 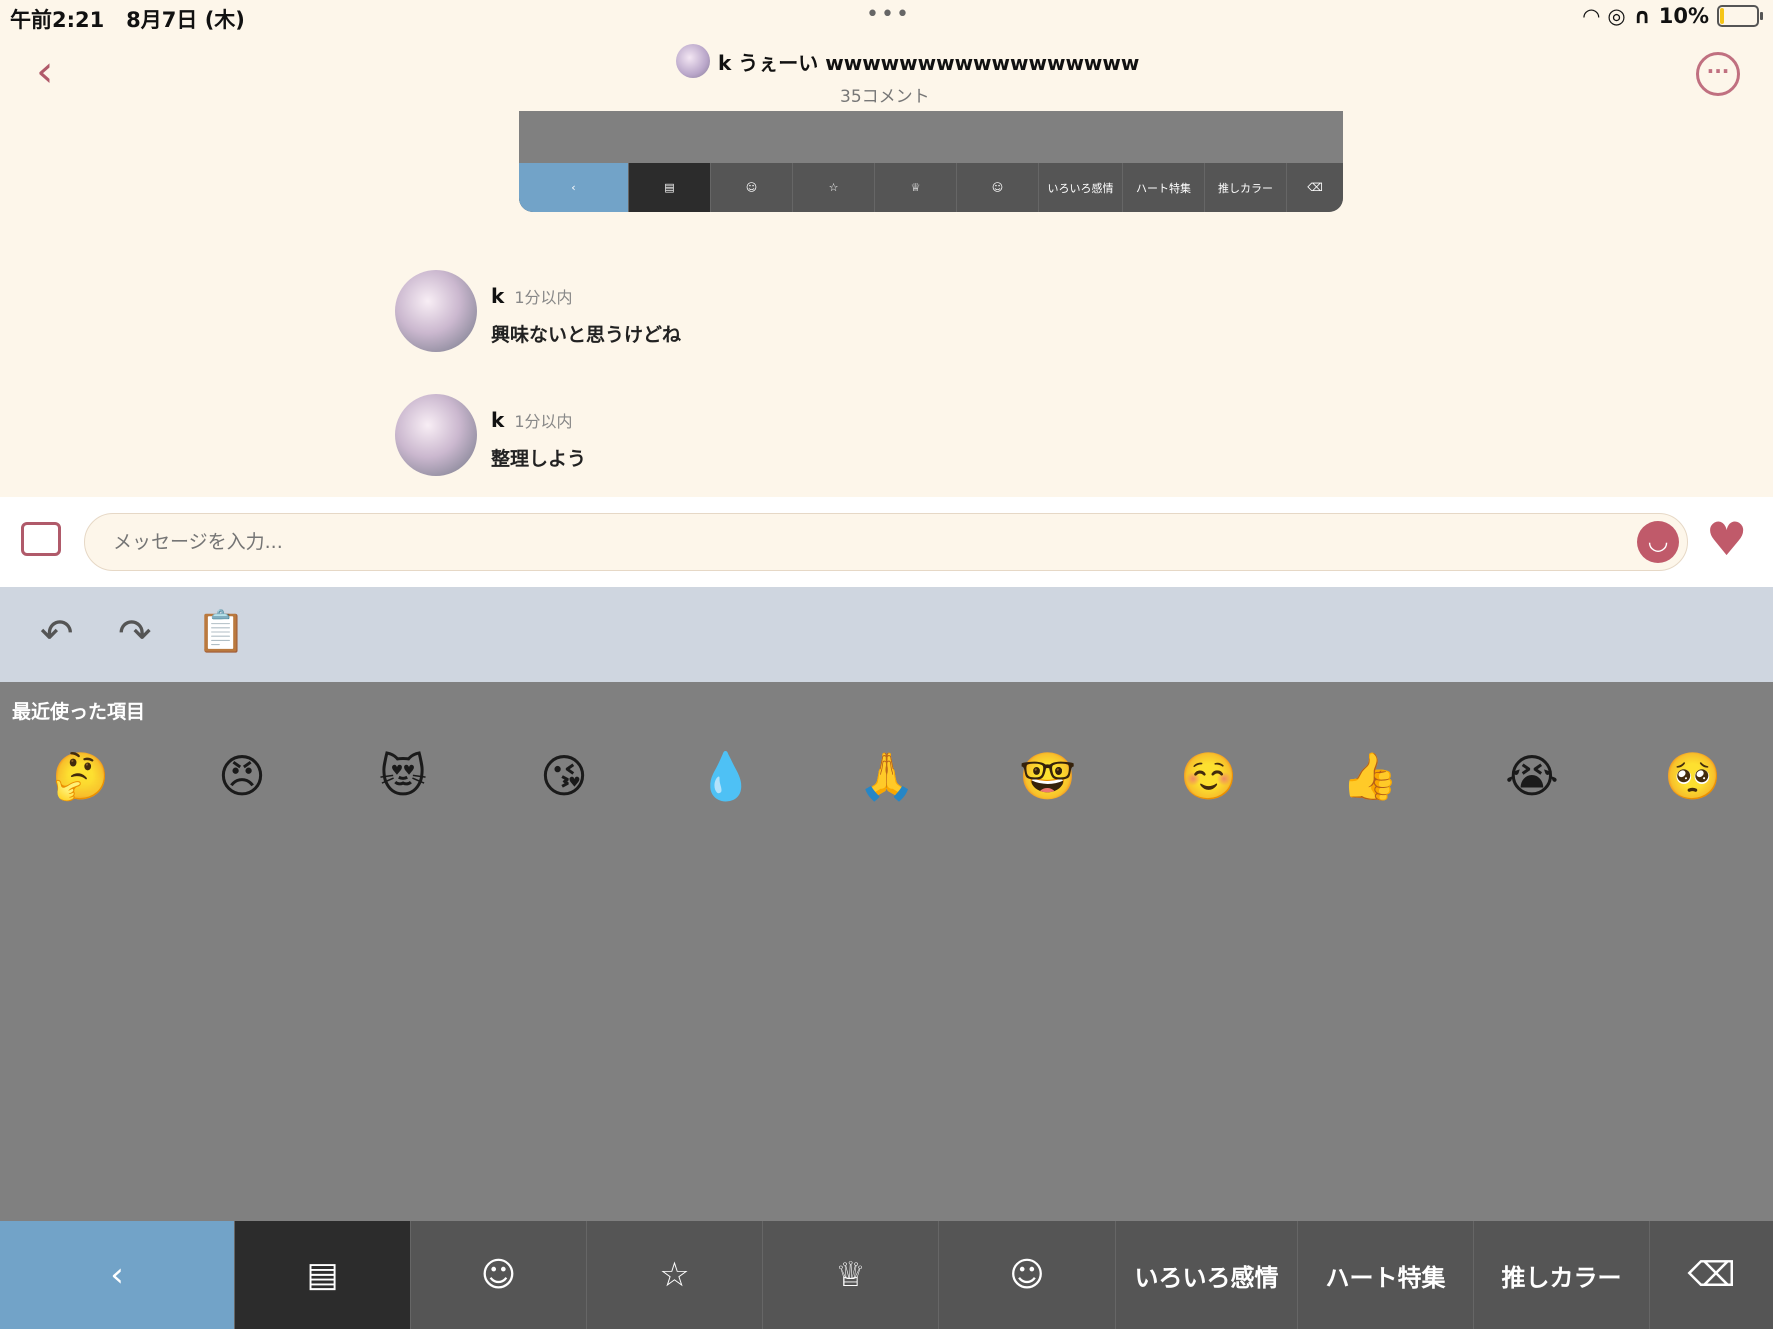 What do you see at coordinates (1164, 187) in the screenshot?
I see `preview-tab-hearts: ハート特集` at bounding box center [1164, 187].